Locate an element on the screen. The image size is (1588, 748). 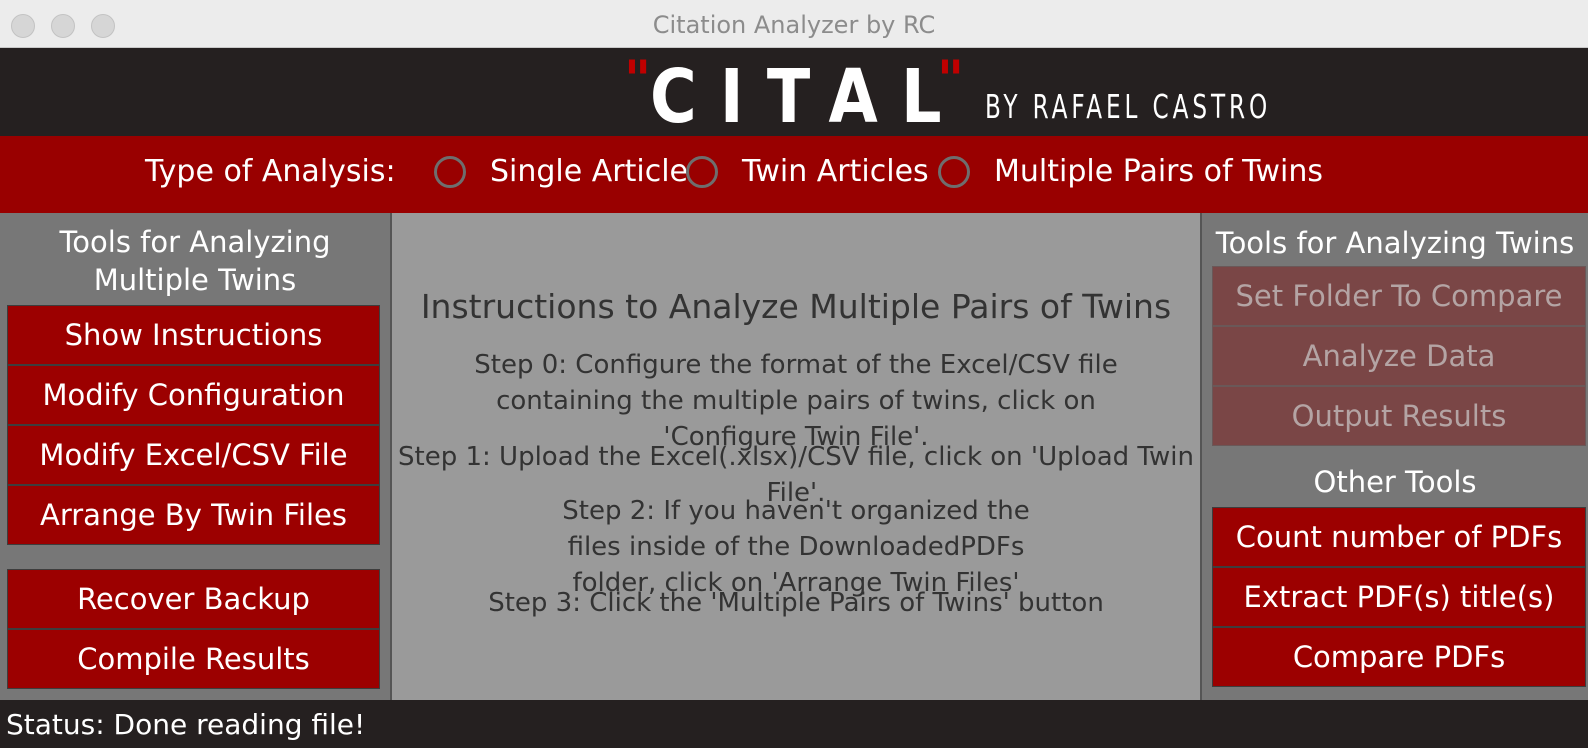
recover-backup-button: Recover Backup is located at coordinates (193, 599).